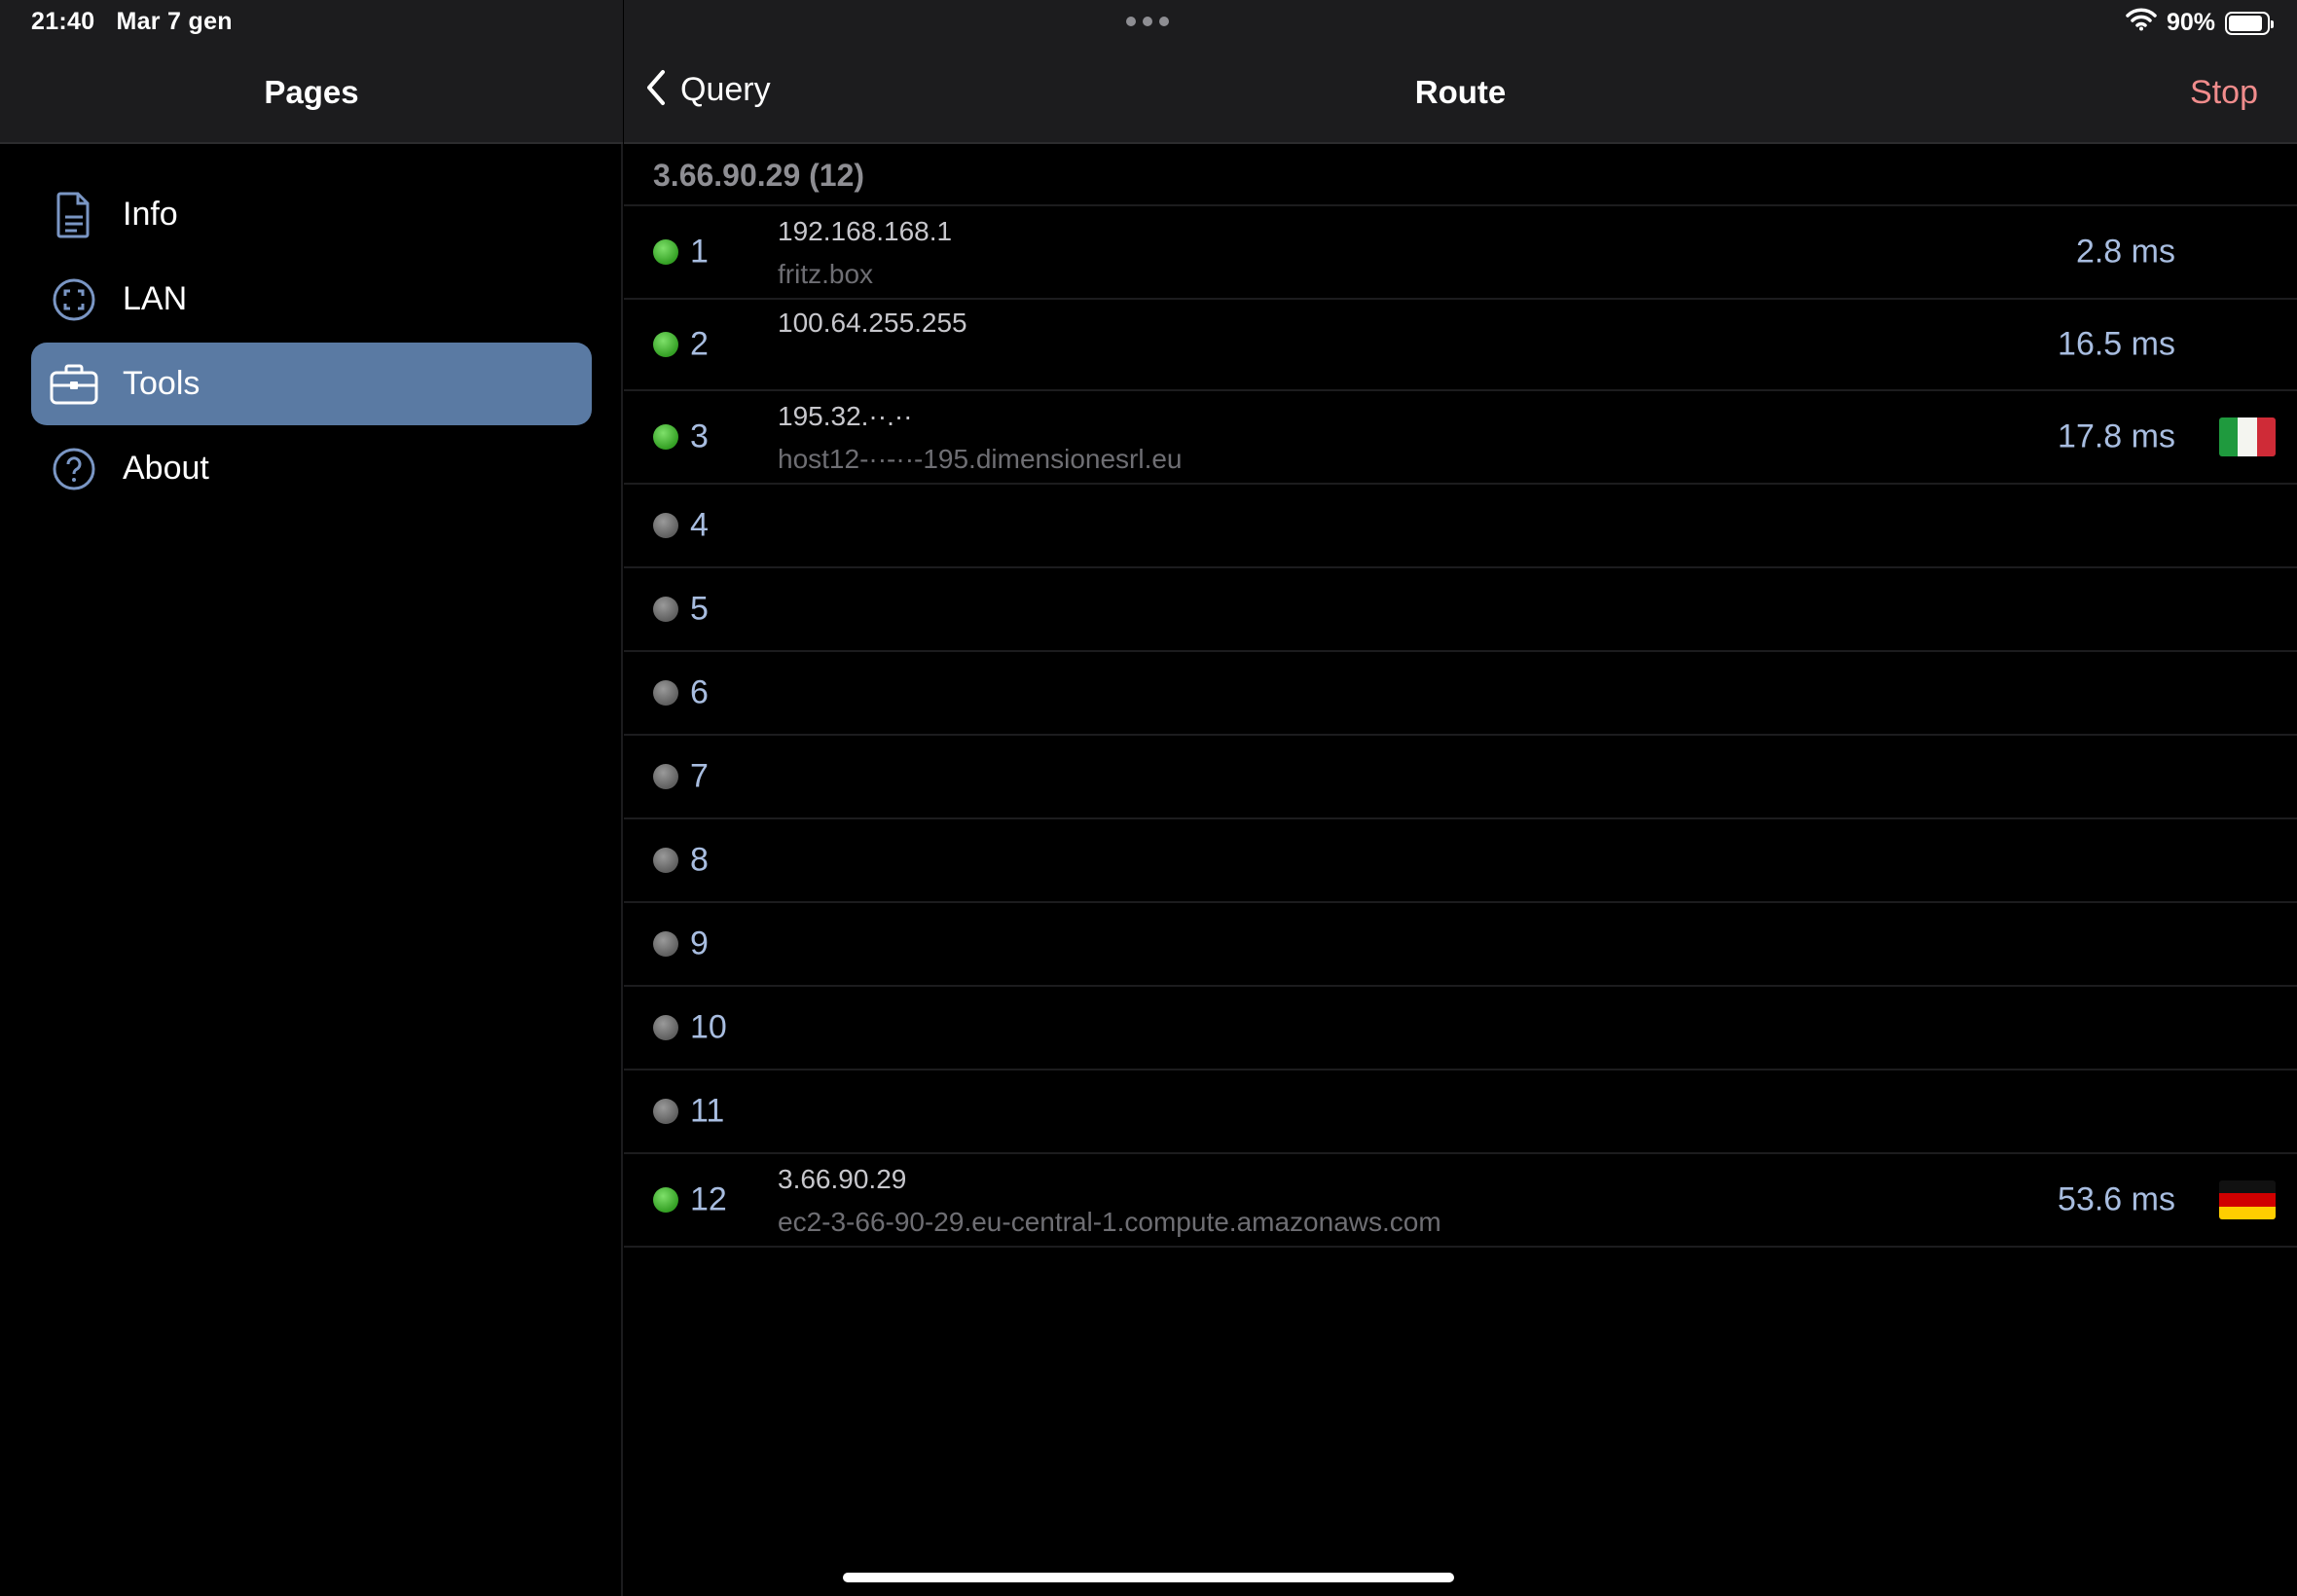 This screenshot has width=2297, height=1596. I want to click on target-header: 3.66.90.29 (12), so click(1460, 176).